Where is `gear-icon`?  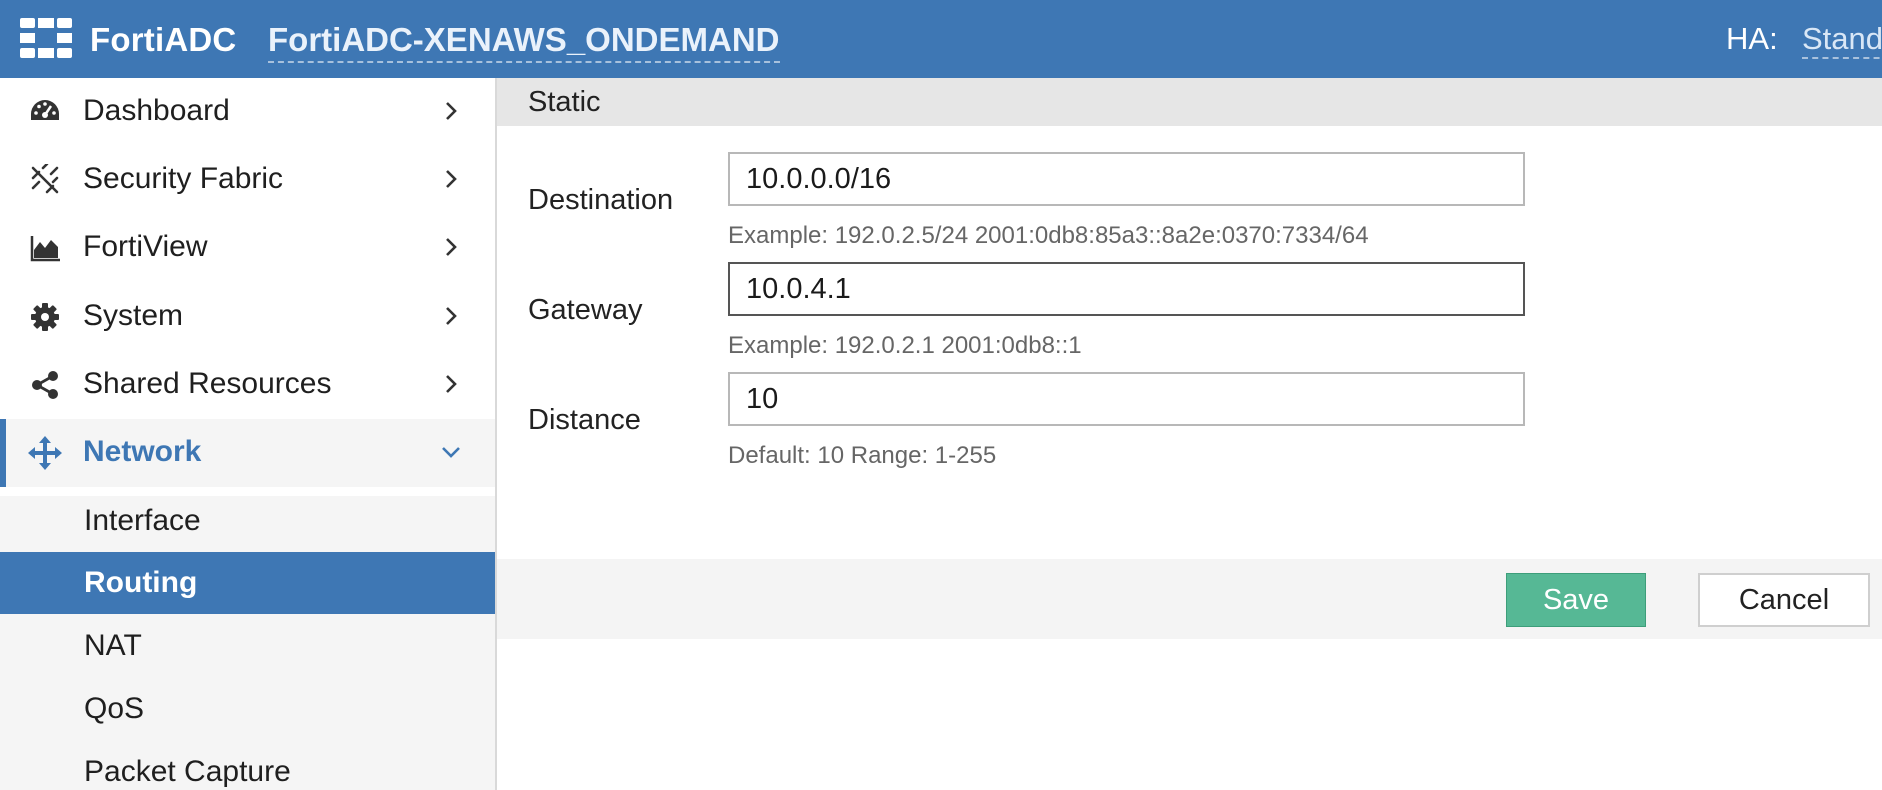
gear-icon is located at coordinates (45, 317).